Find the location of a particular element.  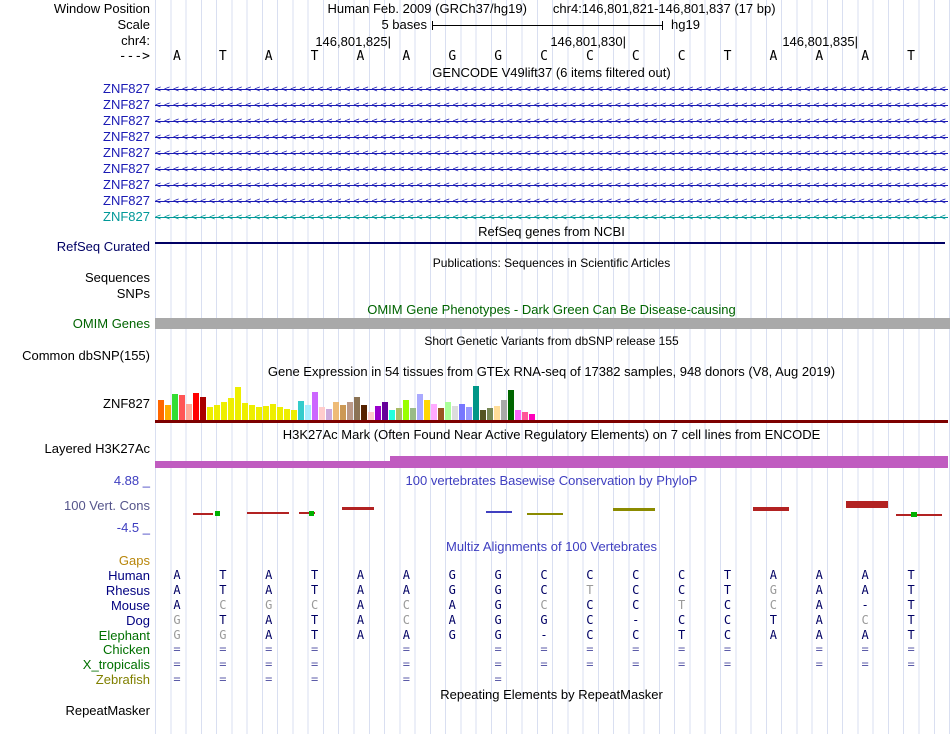

species-label: X_tropicalis is located at coordinates (75, 665).